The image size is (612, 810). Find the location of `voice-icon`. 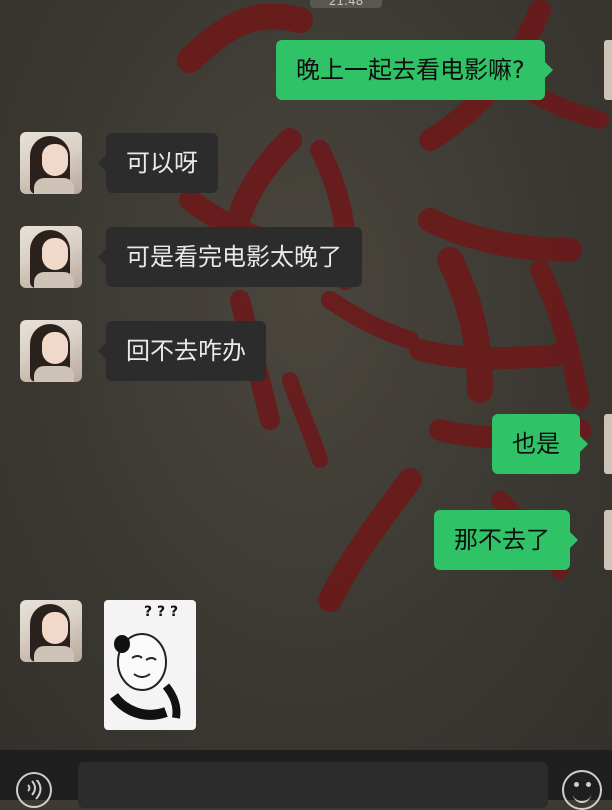

voice-icon is located at coordinates (34, 790).